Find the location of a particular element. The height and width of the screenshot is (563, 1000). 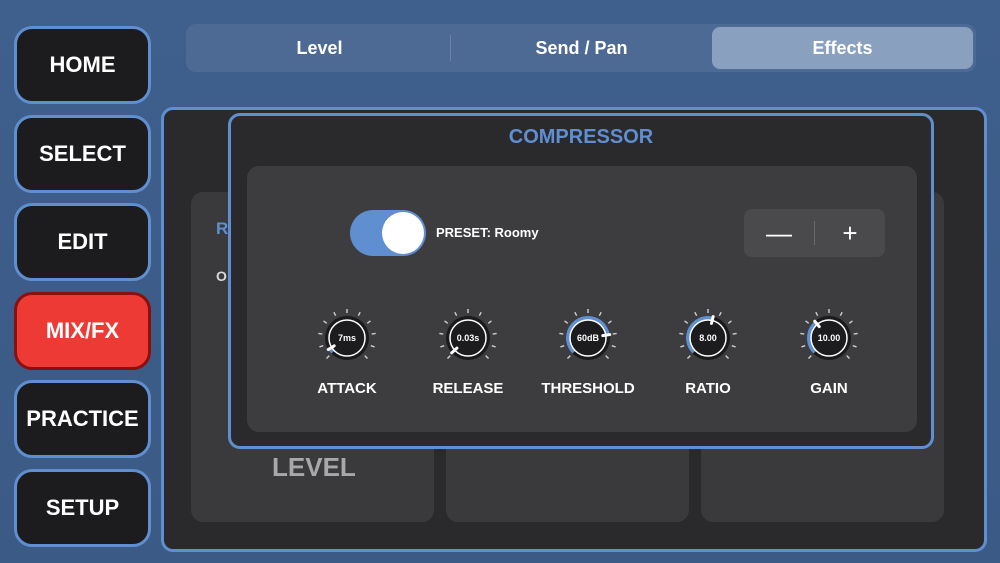

knob-gain: 10.00 GAIN is located at coordinates (829, 356).